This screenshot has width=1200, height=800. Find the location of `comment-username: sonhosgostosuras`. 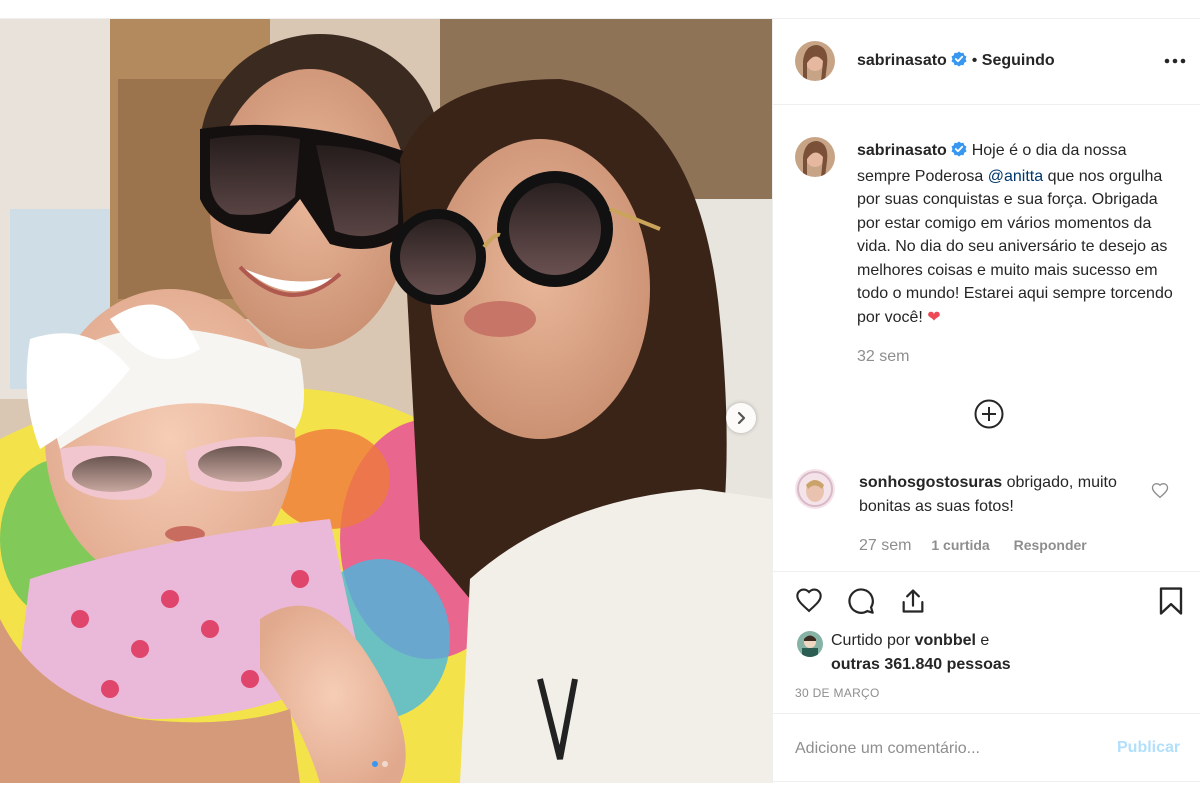

comment-username: sonhosgostosuras is located at coordinates (930, 482).